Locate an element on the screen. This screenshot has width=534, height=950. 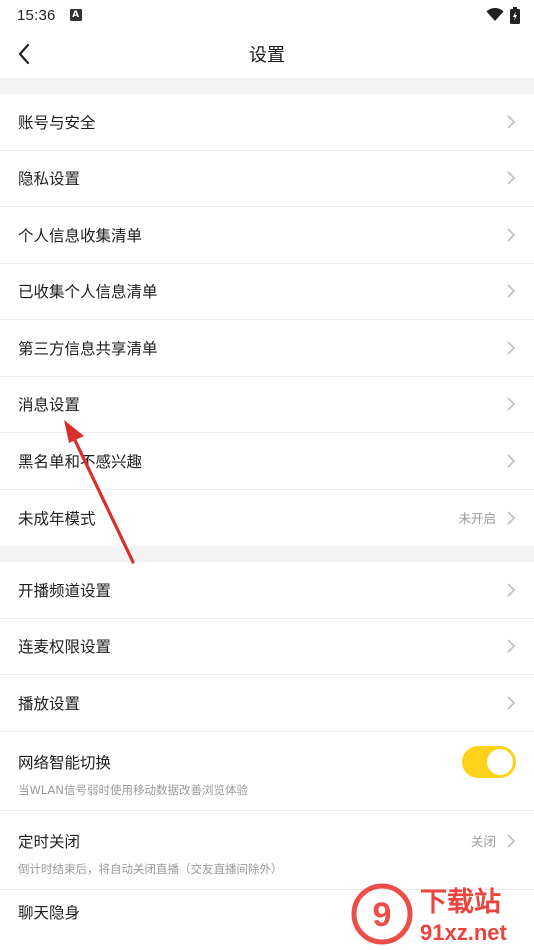
settings-item-label: 个人信息收集清单 is located at coordinates (80, 235).